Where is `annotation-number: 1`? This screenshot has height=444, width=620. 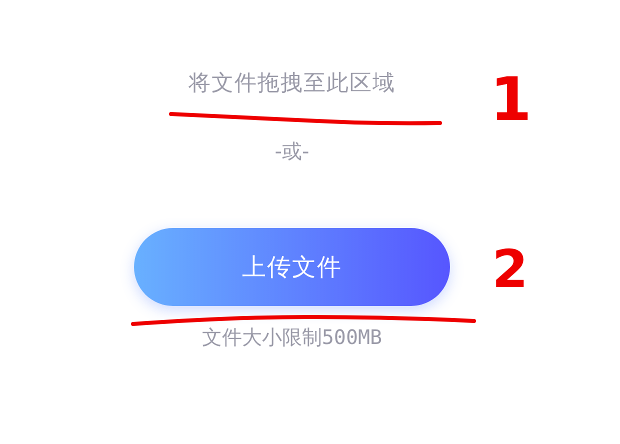
annotation-number: 1 is located at coordinates (511, 100).